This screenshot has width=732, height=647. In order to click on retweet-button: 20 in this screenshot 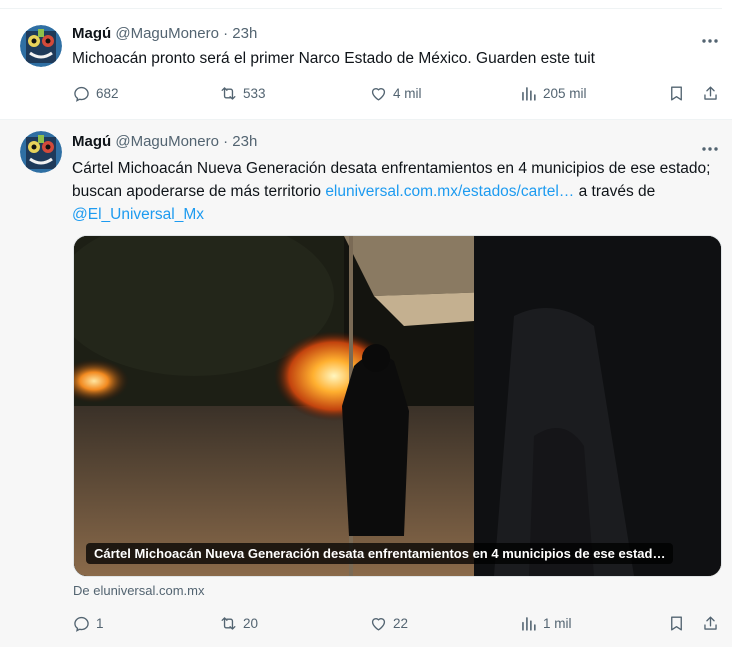, I will do `click(238, 623)`.